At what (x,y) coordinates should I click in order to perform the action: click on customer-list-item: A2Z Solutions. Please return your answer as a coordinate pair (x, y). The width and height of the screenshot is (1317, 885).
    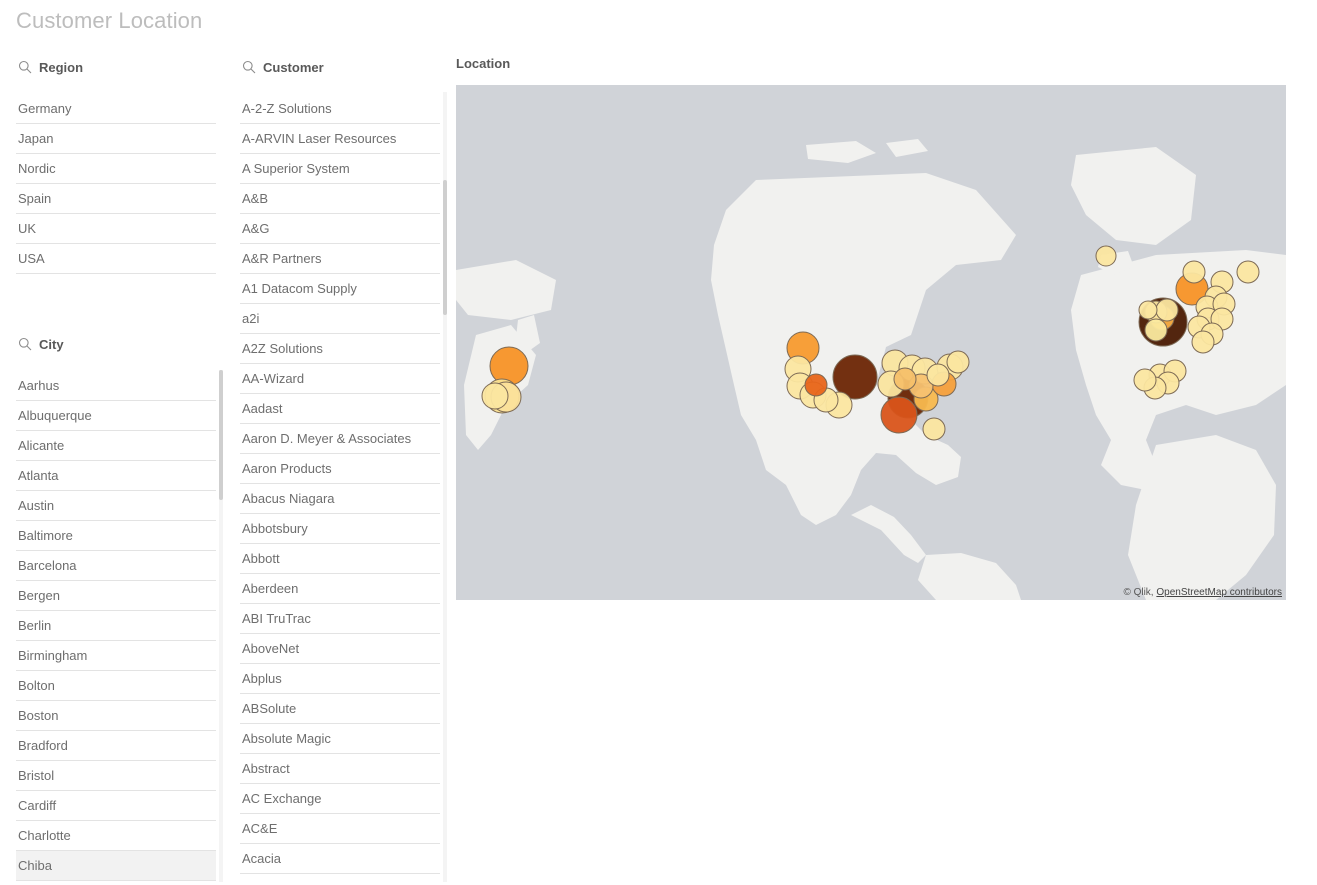
    Looking at the image, I should click on (340, 349).